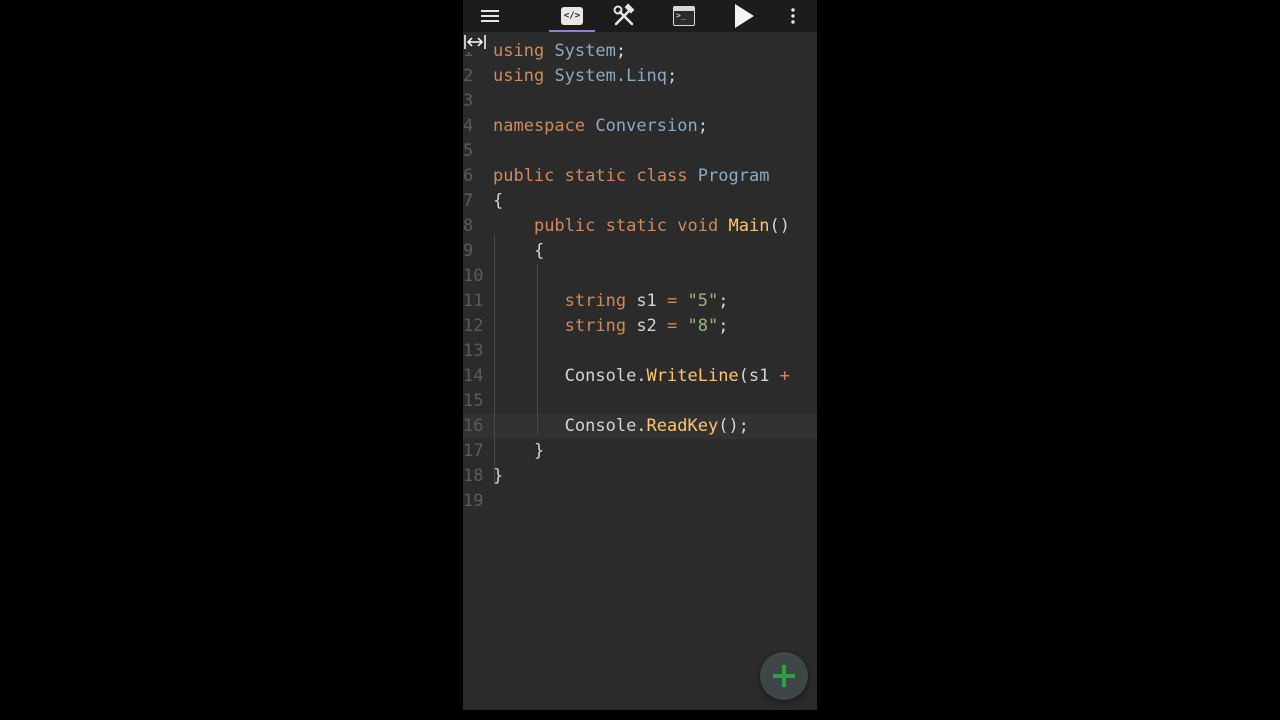  I want to click on code-text: }, so click(518, 451).